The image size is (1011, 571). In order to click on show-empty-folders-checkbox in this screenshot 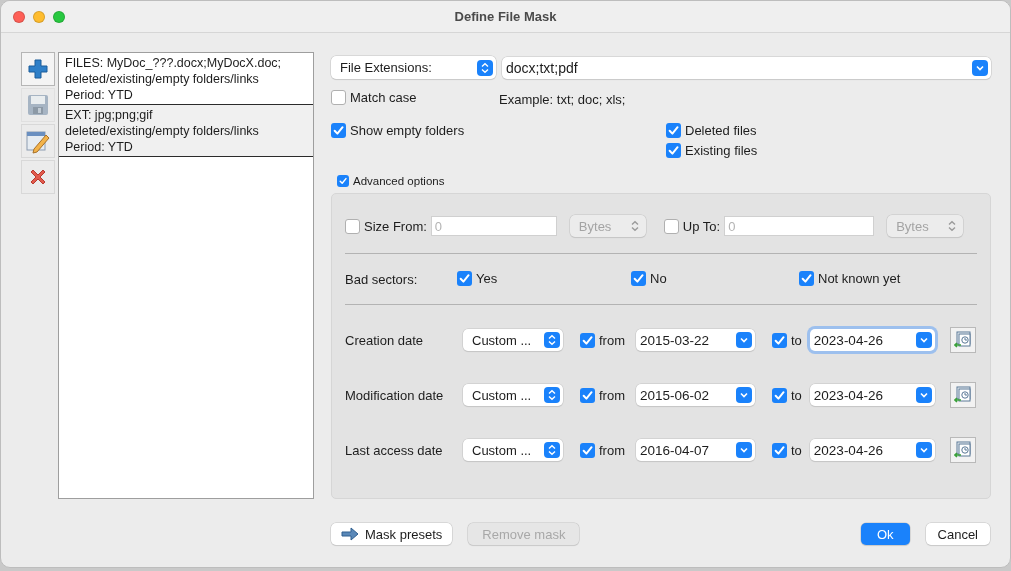, I will do `click(338, 130)`.